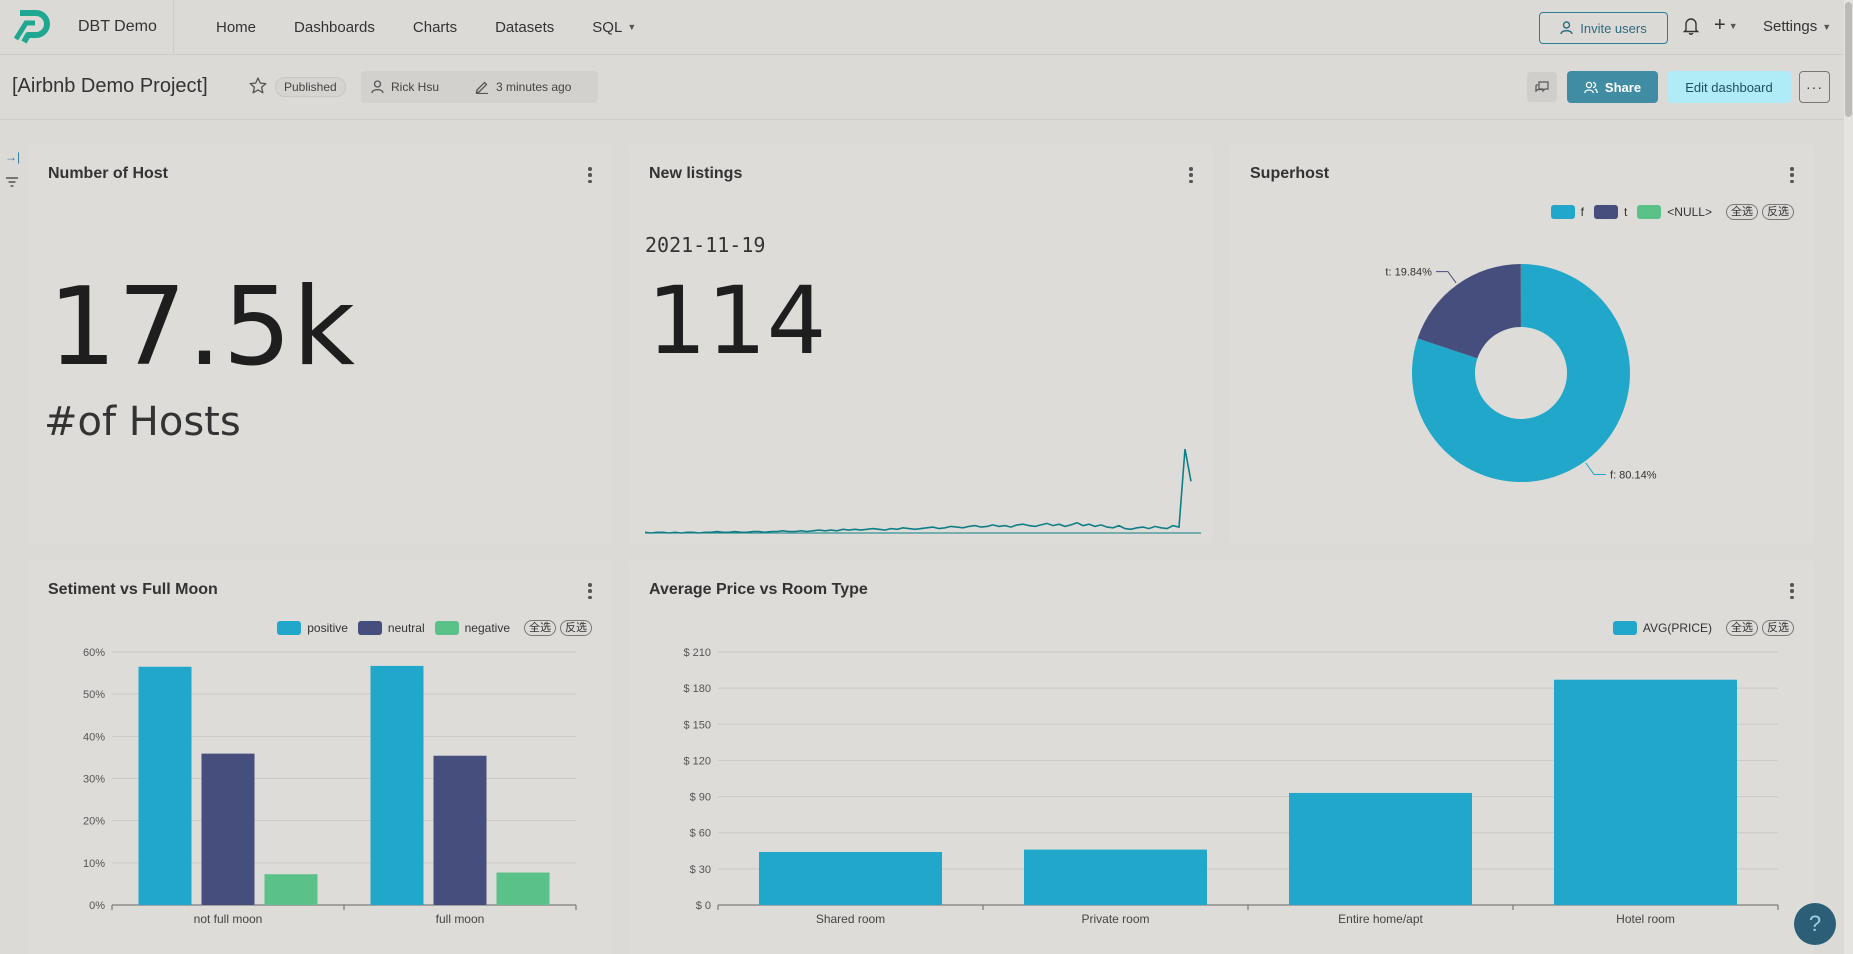 Image resolution: width=1853 pixels, height=954 pixels. I want to click on add-new-menu: + ▼, so click(1726, 25).